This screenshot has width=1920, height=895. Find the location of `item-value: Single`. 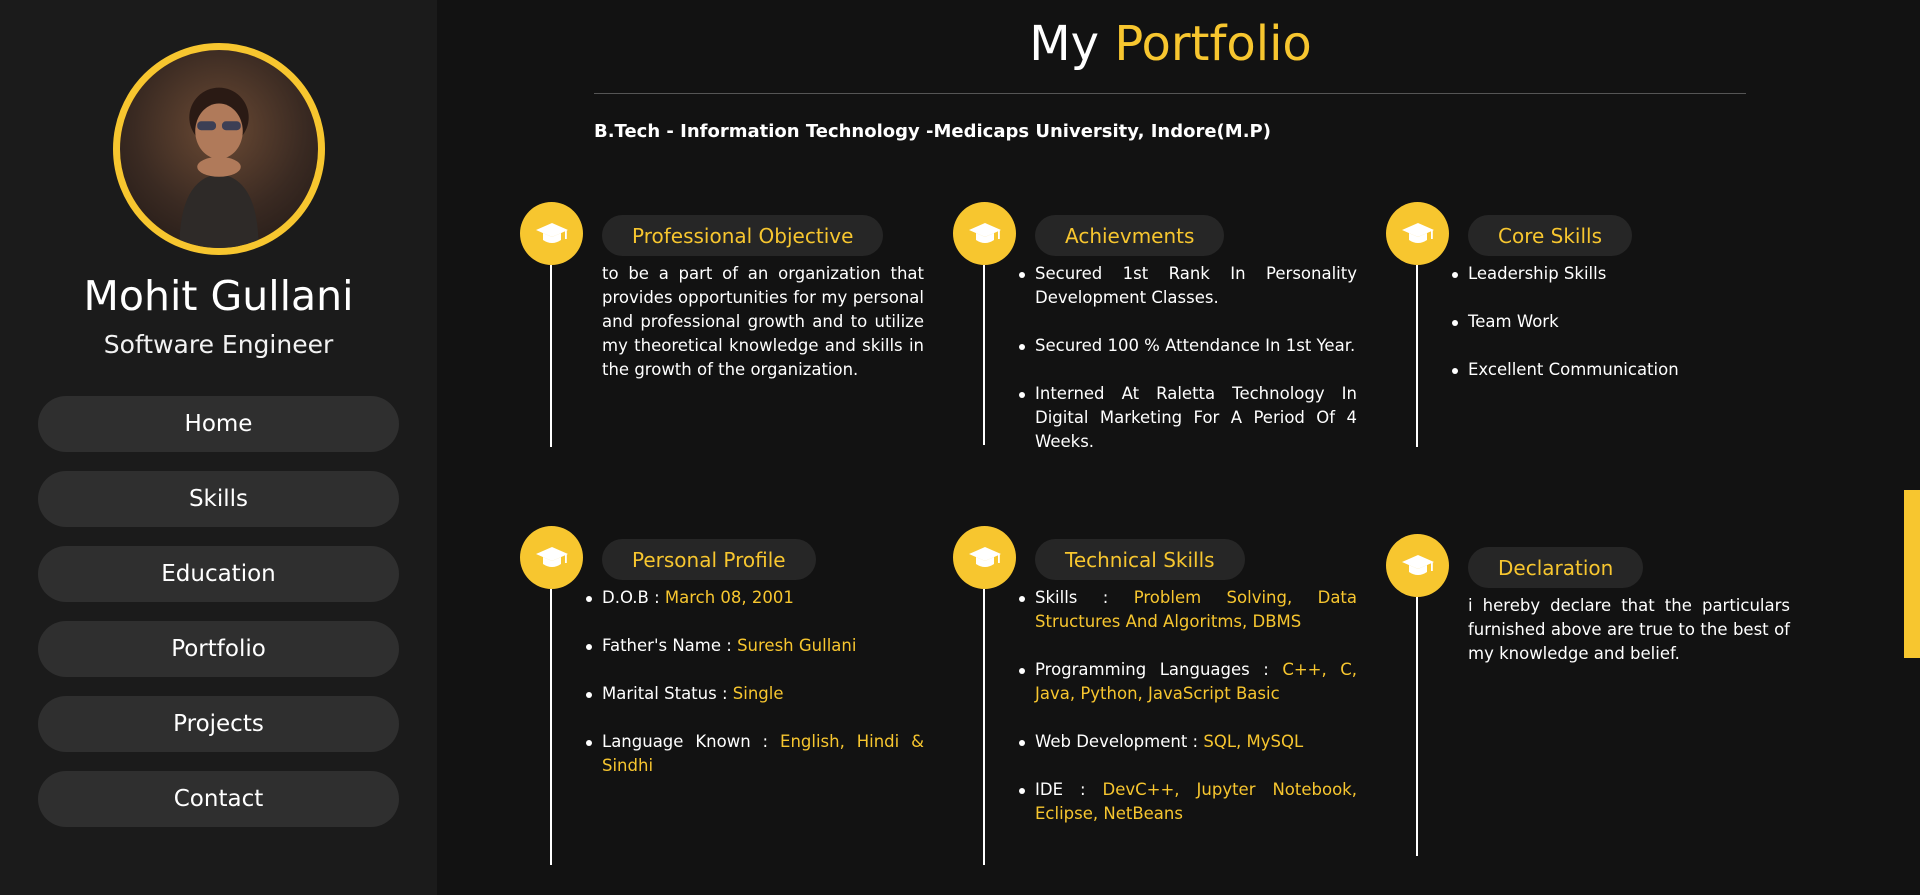

item-value: Single is located at coordinates (758, 693).